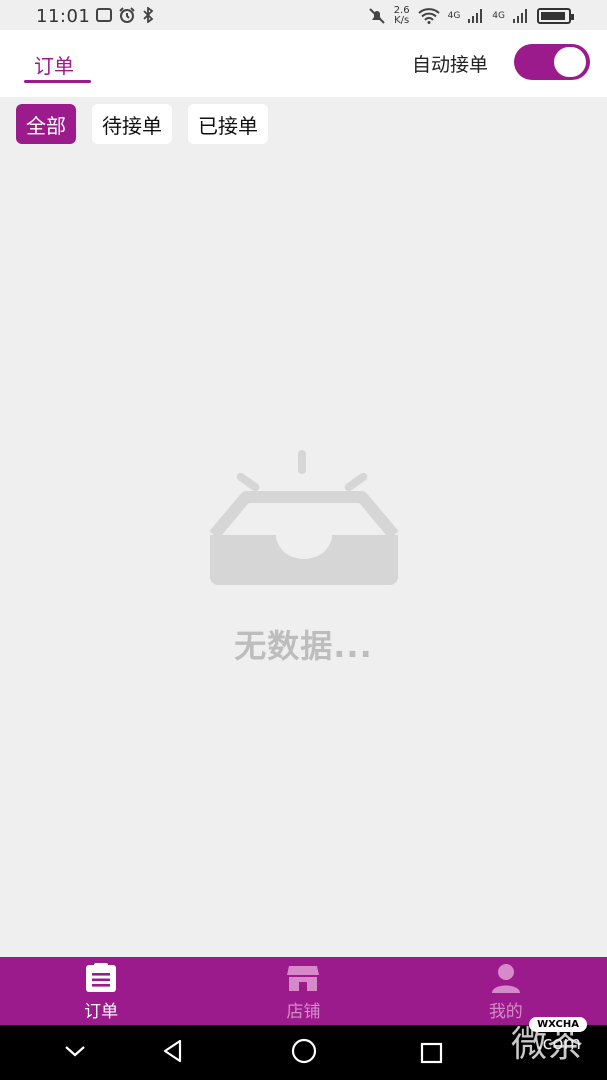  Describe the element at coordinates (57, 81) in the screenshot. I see `tab-indicator` at that location.